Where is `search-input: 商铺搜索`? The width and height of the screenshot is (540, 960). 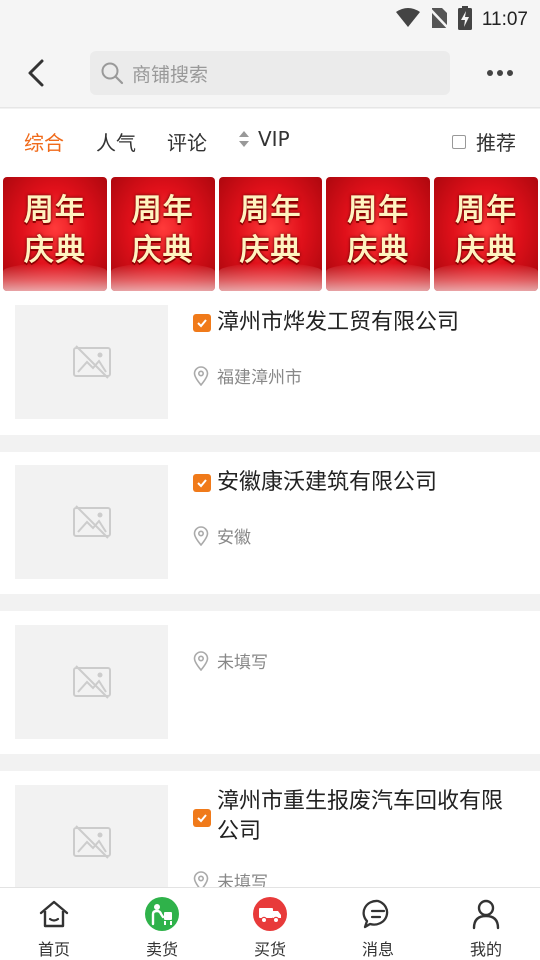
search-input: 商铺搜索 is located at coordinates (270, 73).